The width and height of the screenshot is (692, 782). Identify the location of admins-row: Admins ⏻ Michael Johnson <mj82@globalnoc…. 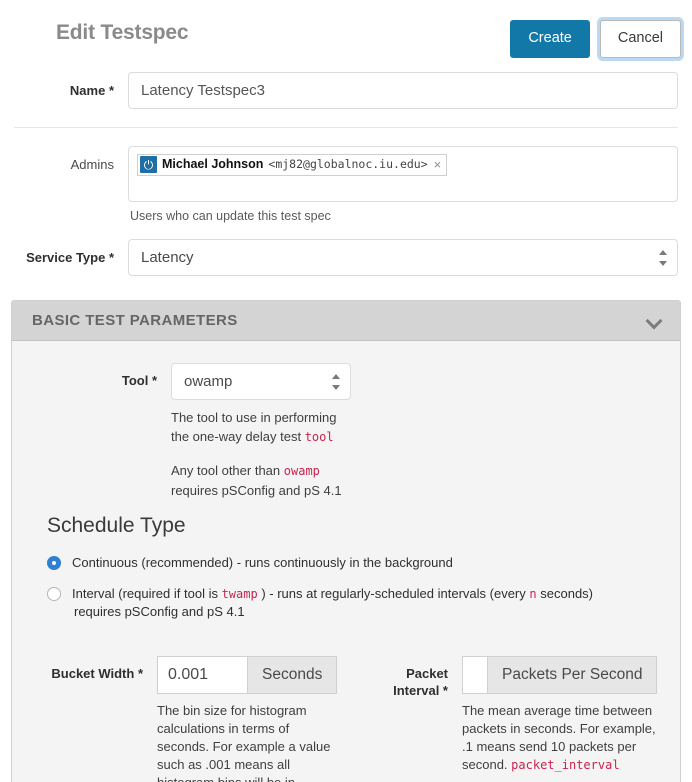
(346, 184).